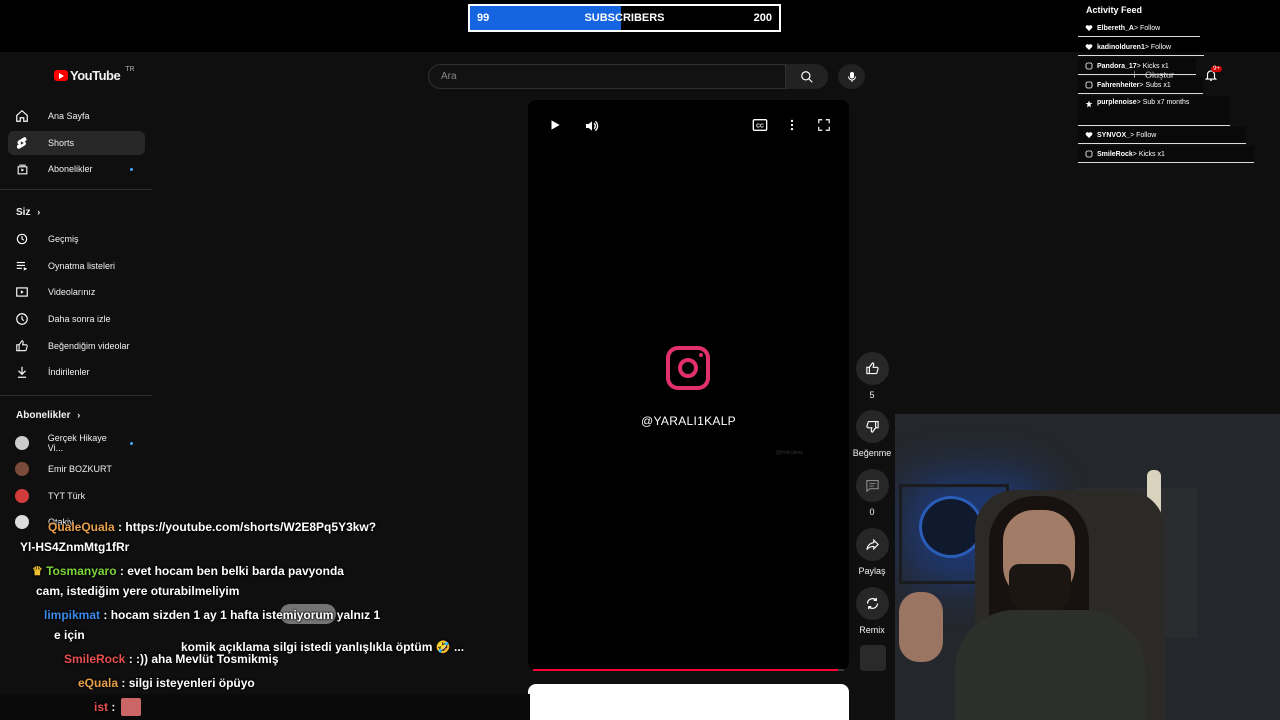 The height and width of the screenshot is (720, 1280). I want to click on sidebar-item-history: Geçmiş, so click(76, 239).